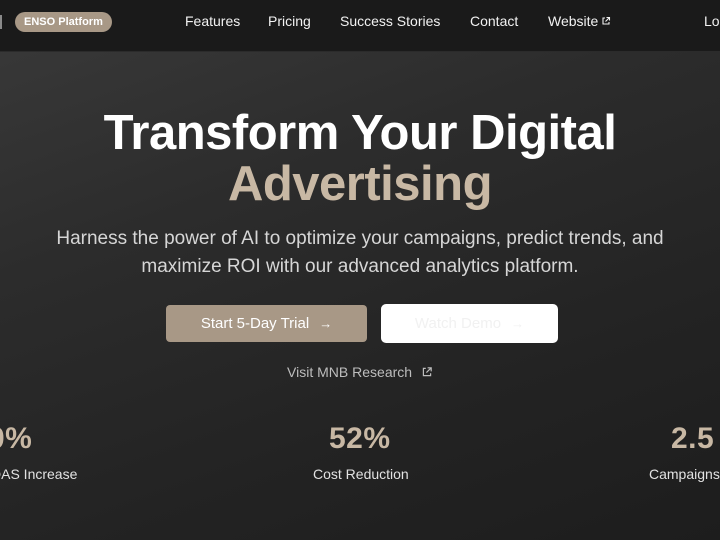  What do you see at coordinates (360, 184) in the screenshot?
I see `hero-title-accent: Advertising` at bounding box center [360, 184].